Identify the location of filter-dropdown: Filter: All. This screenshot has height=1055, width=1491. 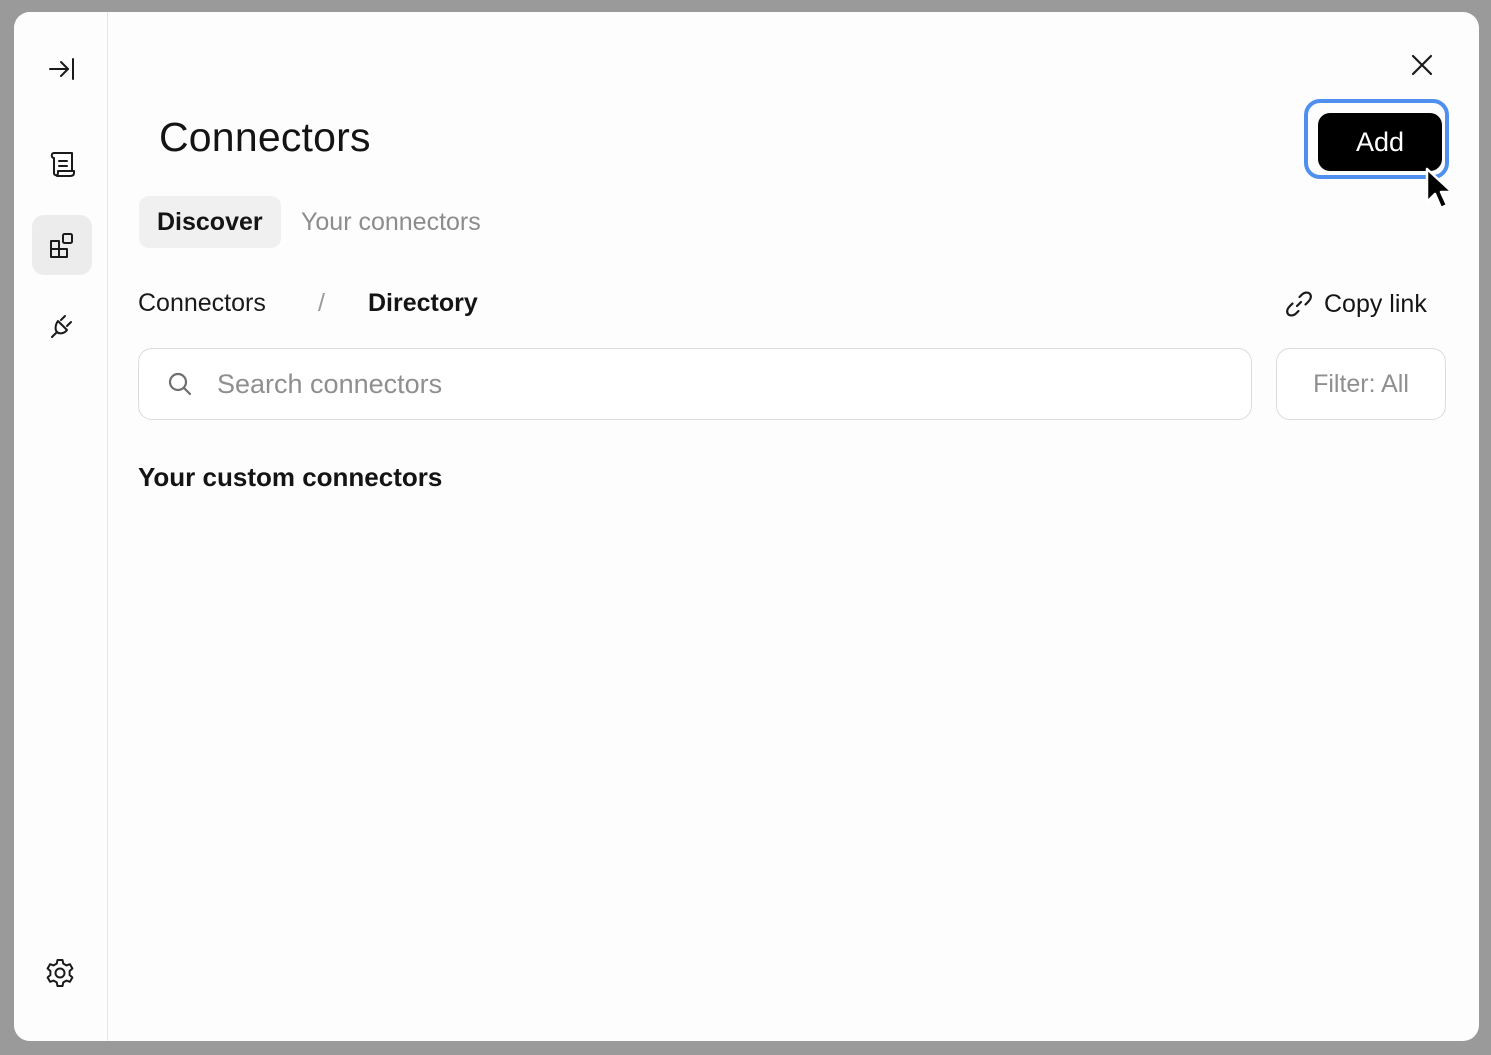
(1361, 384).